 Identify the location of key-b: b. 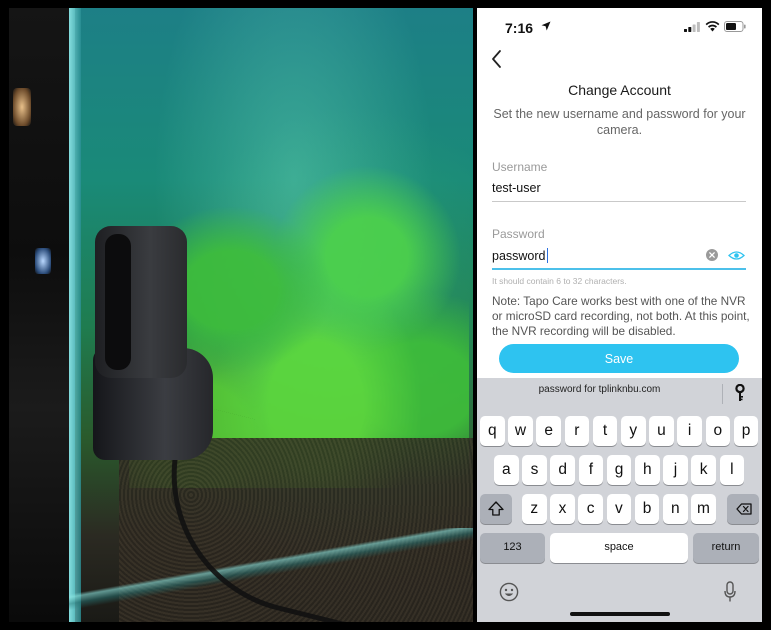
(647, 509).